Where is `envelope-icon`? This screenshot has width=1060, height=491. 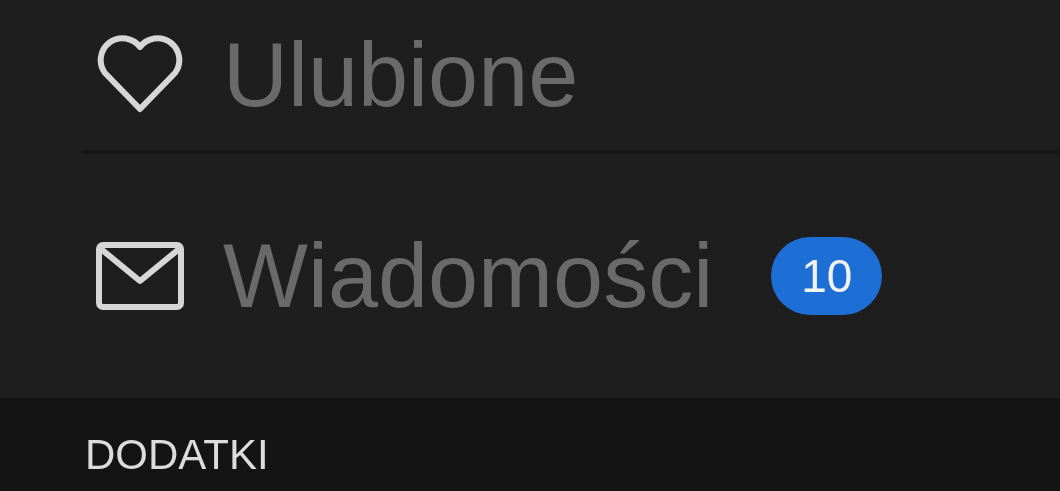
envelope-icon is located at coordinates (140, 276).